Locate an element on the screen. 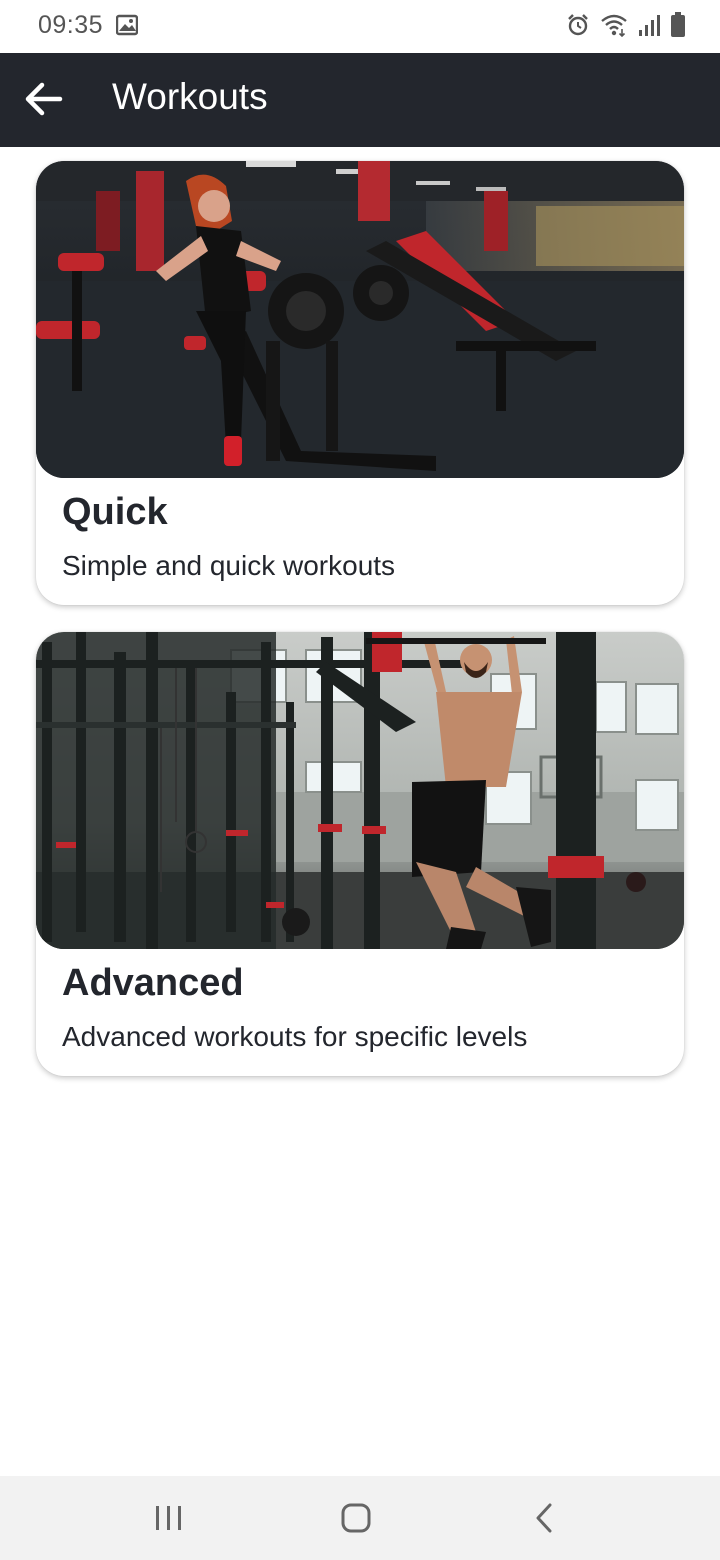 The width and height of the screenshot is (720, 1560). battery-icon is located at coordinates (678, 27).